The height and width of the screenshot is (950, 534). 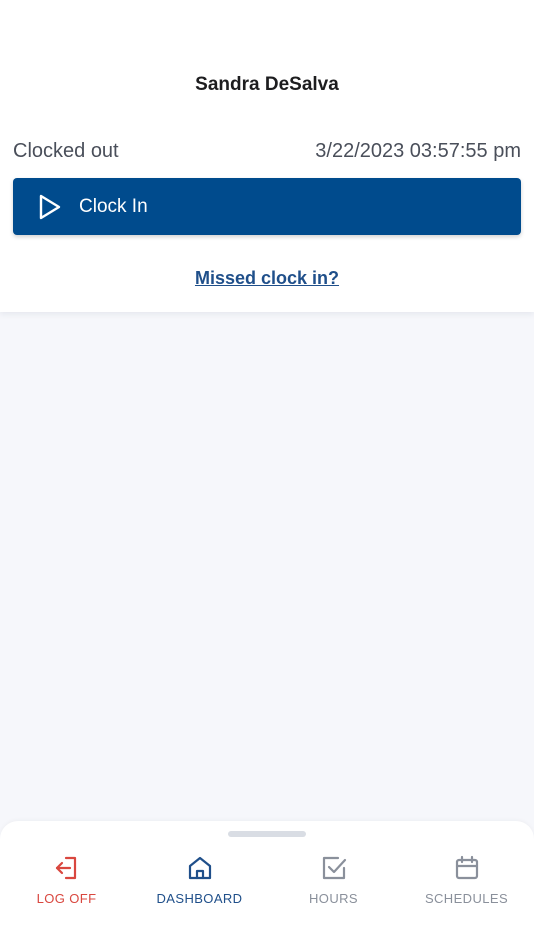 What do you see at coordinates (334, 868) in the screenshot?
I see `checkbox-icon` at bounding box center [334, 868].